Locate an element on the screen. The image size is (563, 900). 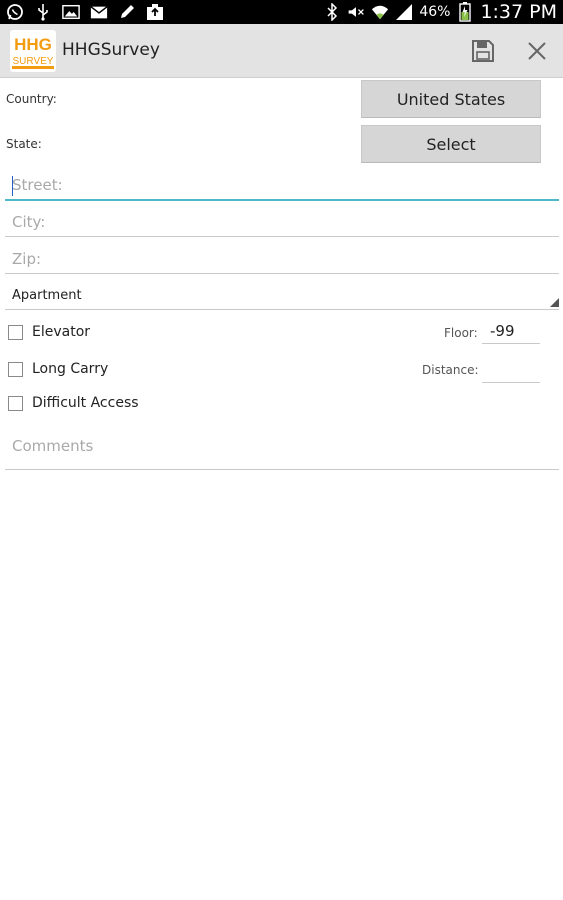
residence-type-dropdown: Apartment is located at coordinates (282, 296).